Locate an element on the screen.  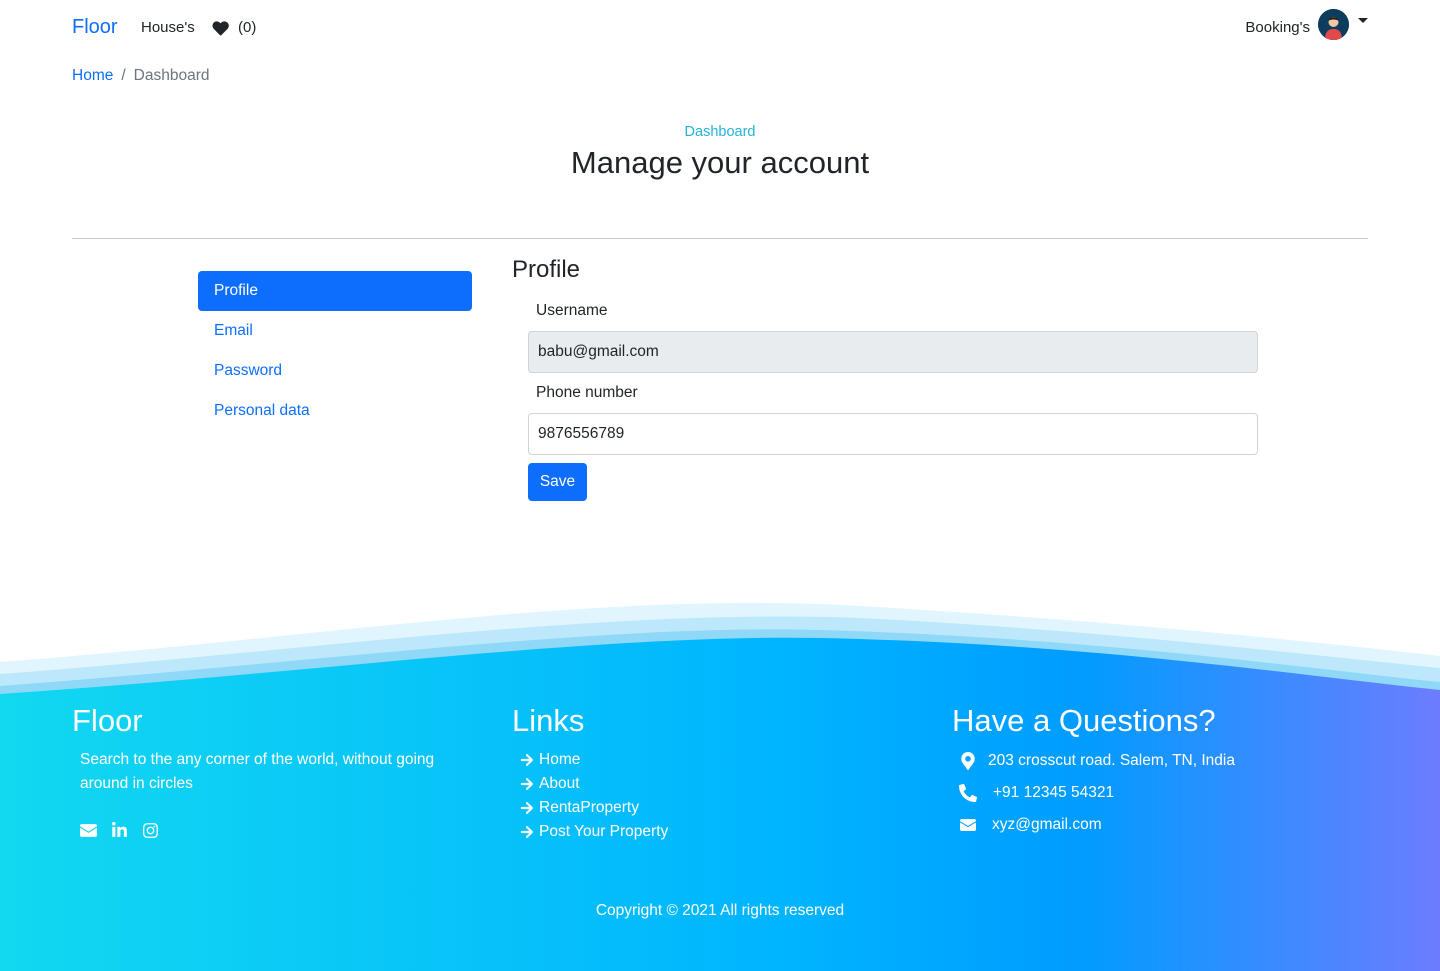
footer-email-text: xyz@gmail.com is located at coordinates (1047, 825).